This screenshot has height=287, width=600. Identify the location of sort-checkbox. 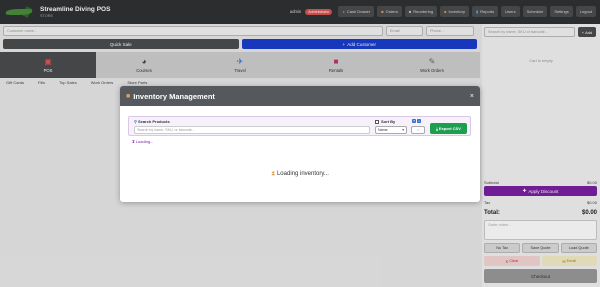
(377, 121).